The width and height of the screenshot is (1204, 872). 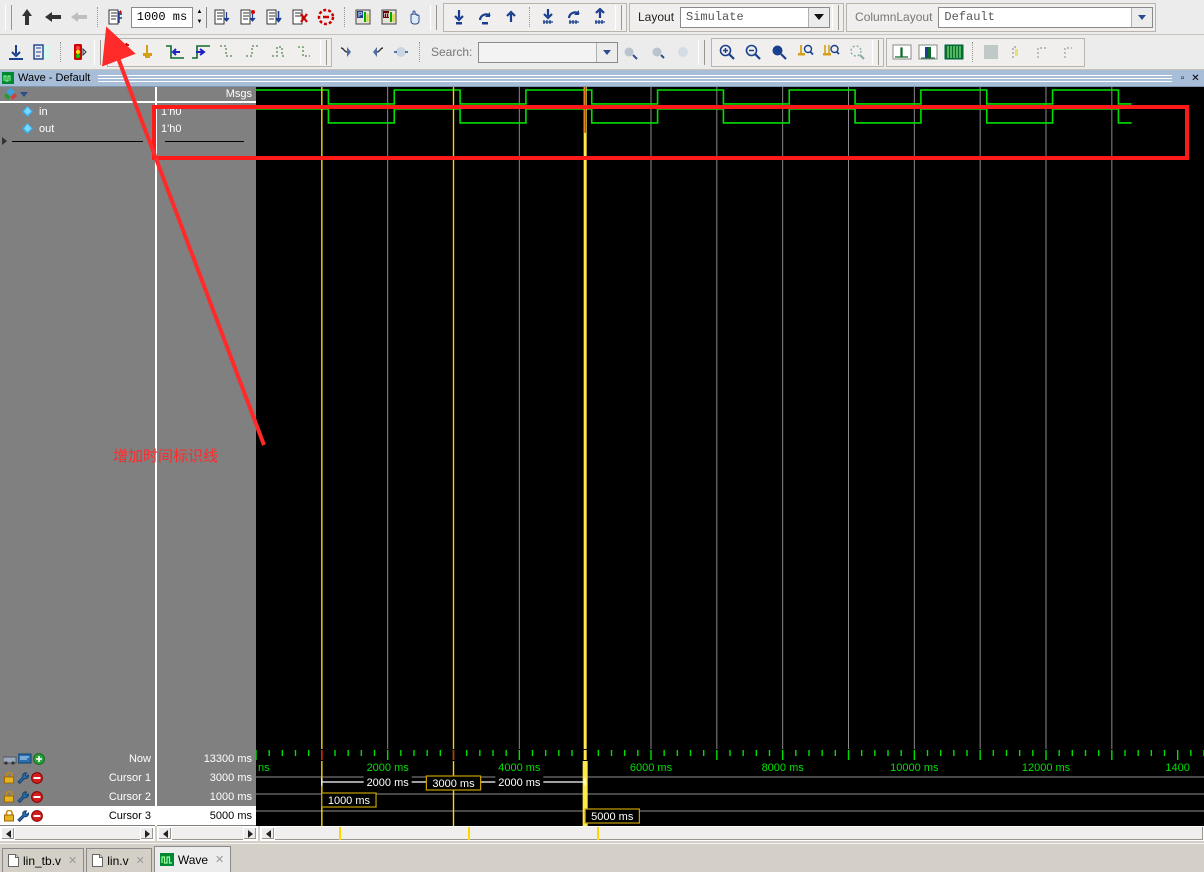 What do you see at coordinates (274, 17) in the screenshot?
I see `run-all-icon` at bounding box center [274, 17].